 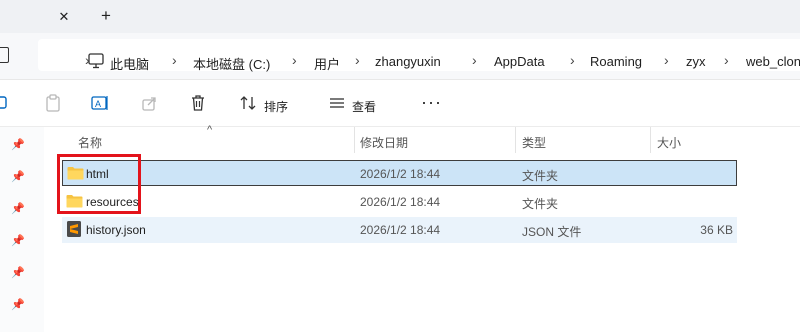 What do you see at coordinates (74, 229) in the screenshot?
I see `sublime-file-icon` at bounding box center [74, 229].